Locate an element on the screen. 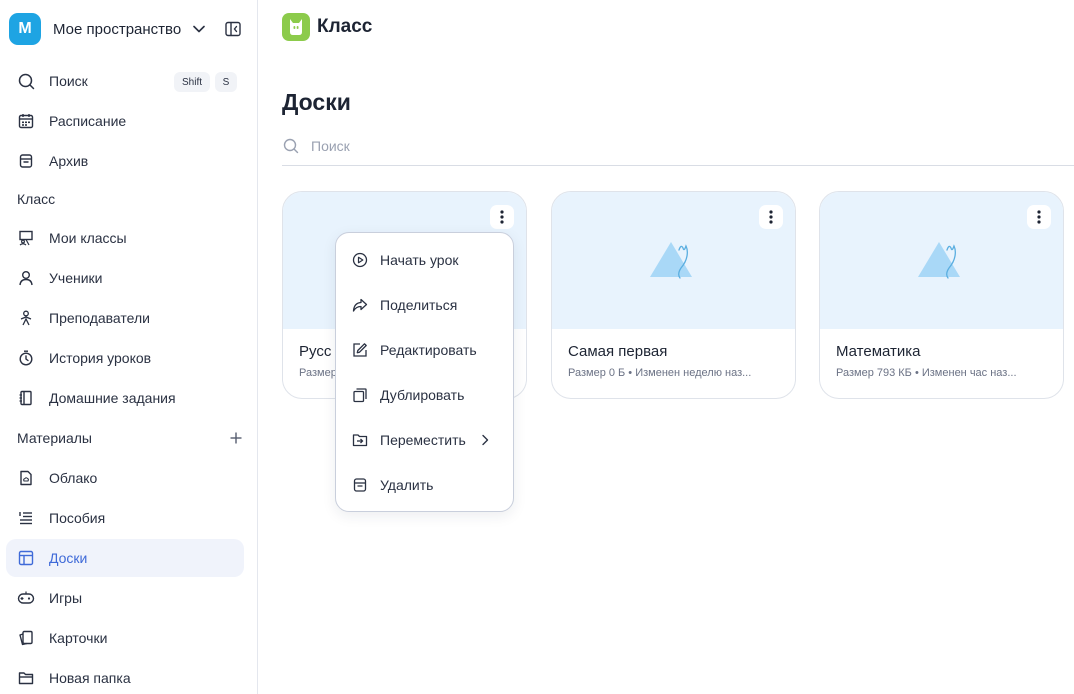  section-title-class: Класс is located at coordinates (36, 199).